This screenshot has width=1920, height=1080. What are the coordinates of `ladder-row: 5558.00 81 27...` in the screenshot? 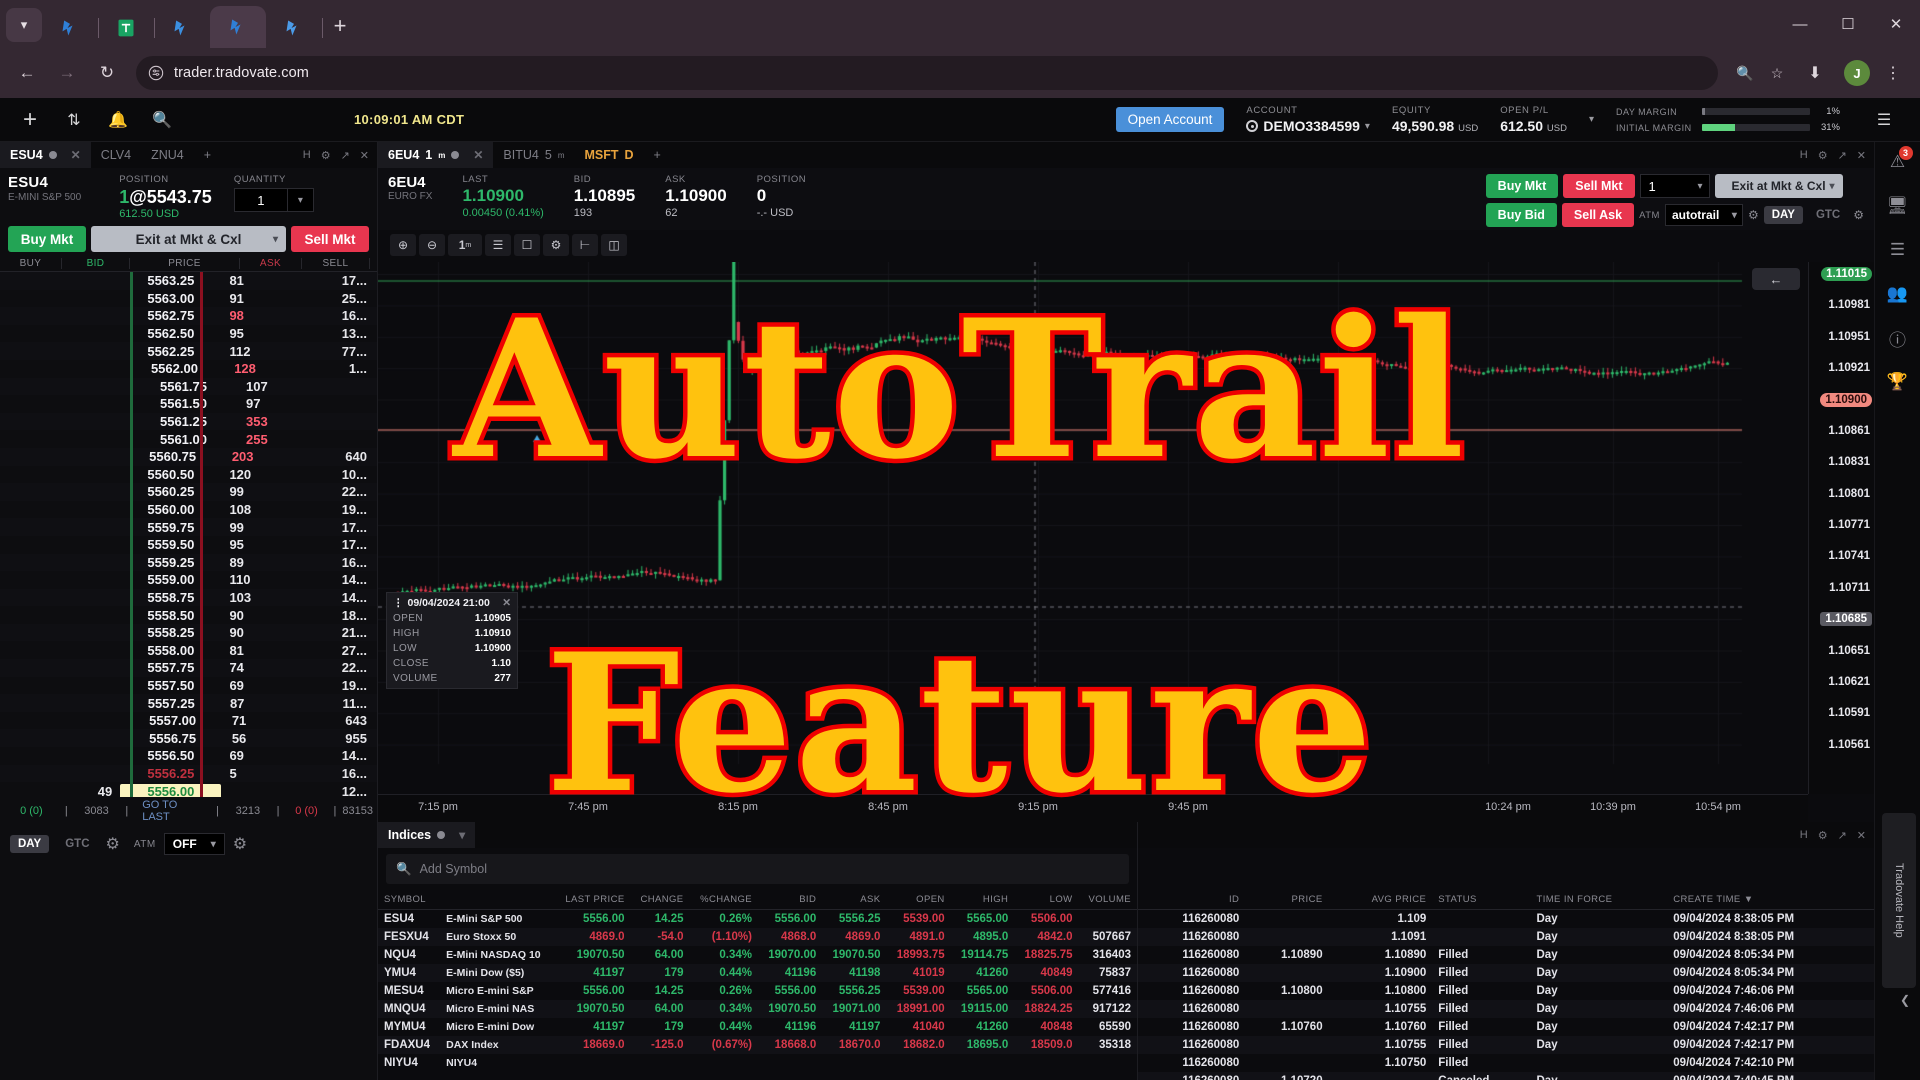 It's located at (188, 650).